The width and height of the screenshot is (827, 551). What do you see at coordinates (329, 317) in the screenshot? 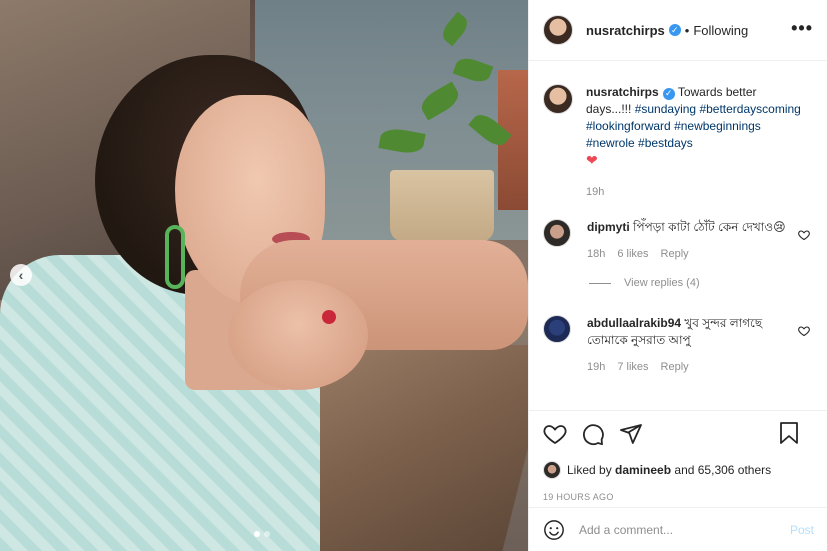
I see `red-ring` at bounding box center [329, 317].